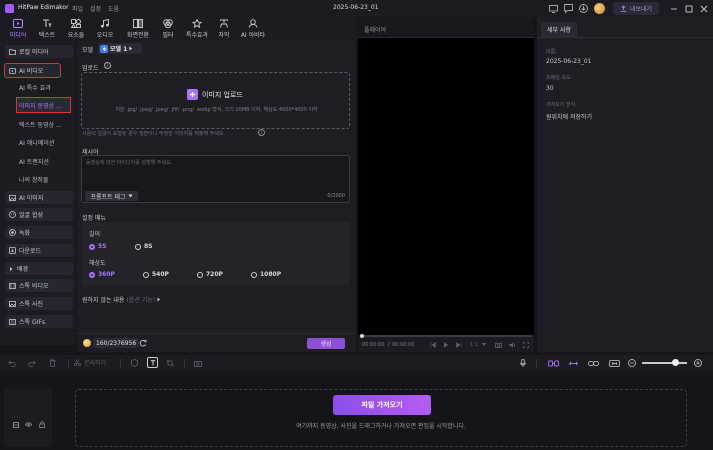  I want to click on magnet-snap-icon, so click(553, 363).